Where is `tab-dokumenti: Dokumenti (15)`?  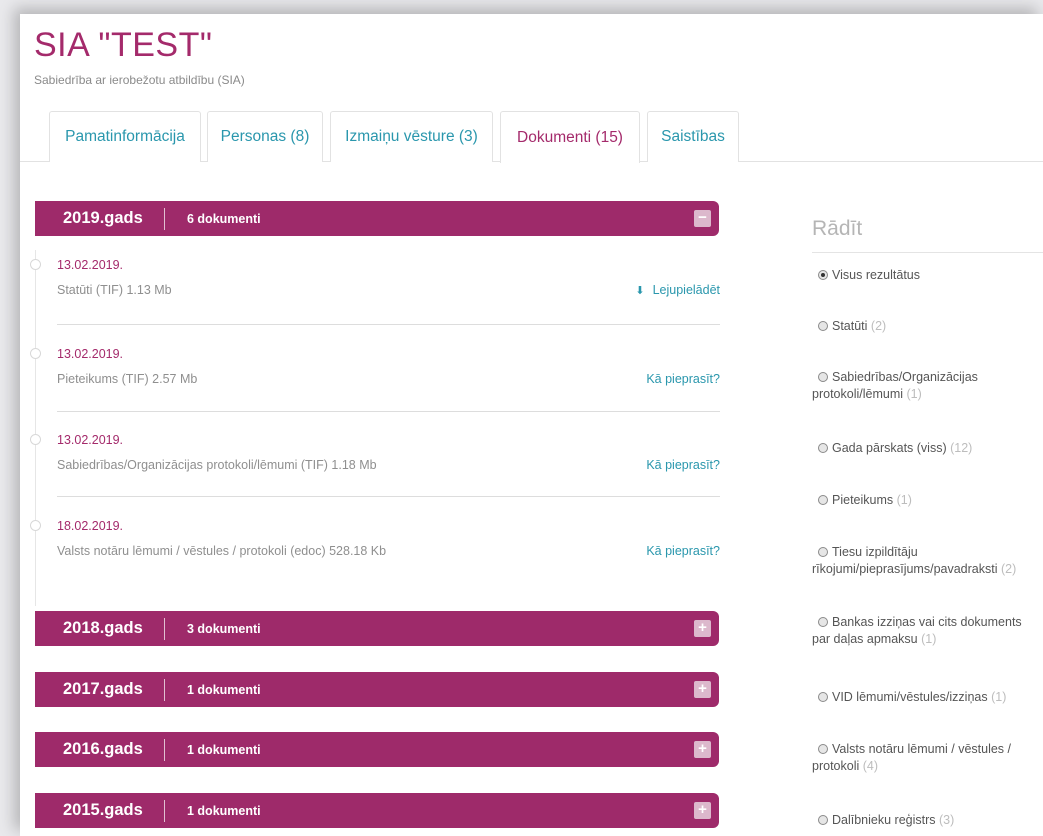
tab-dokumenti: Dokumenti (15) is located at coordinates (570, 137).